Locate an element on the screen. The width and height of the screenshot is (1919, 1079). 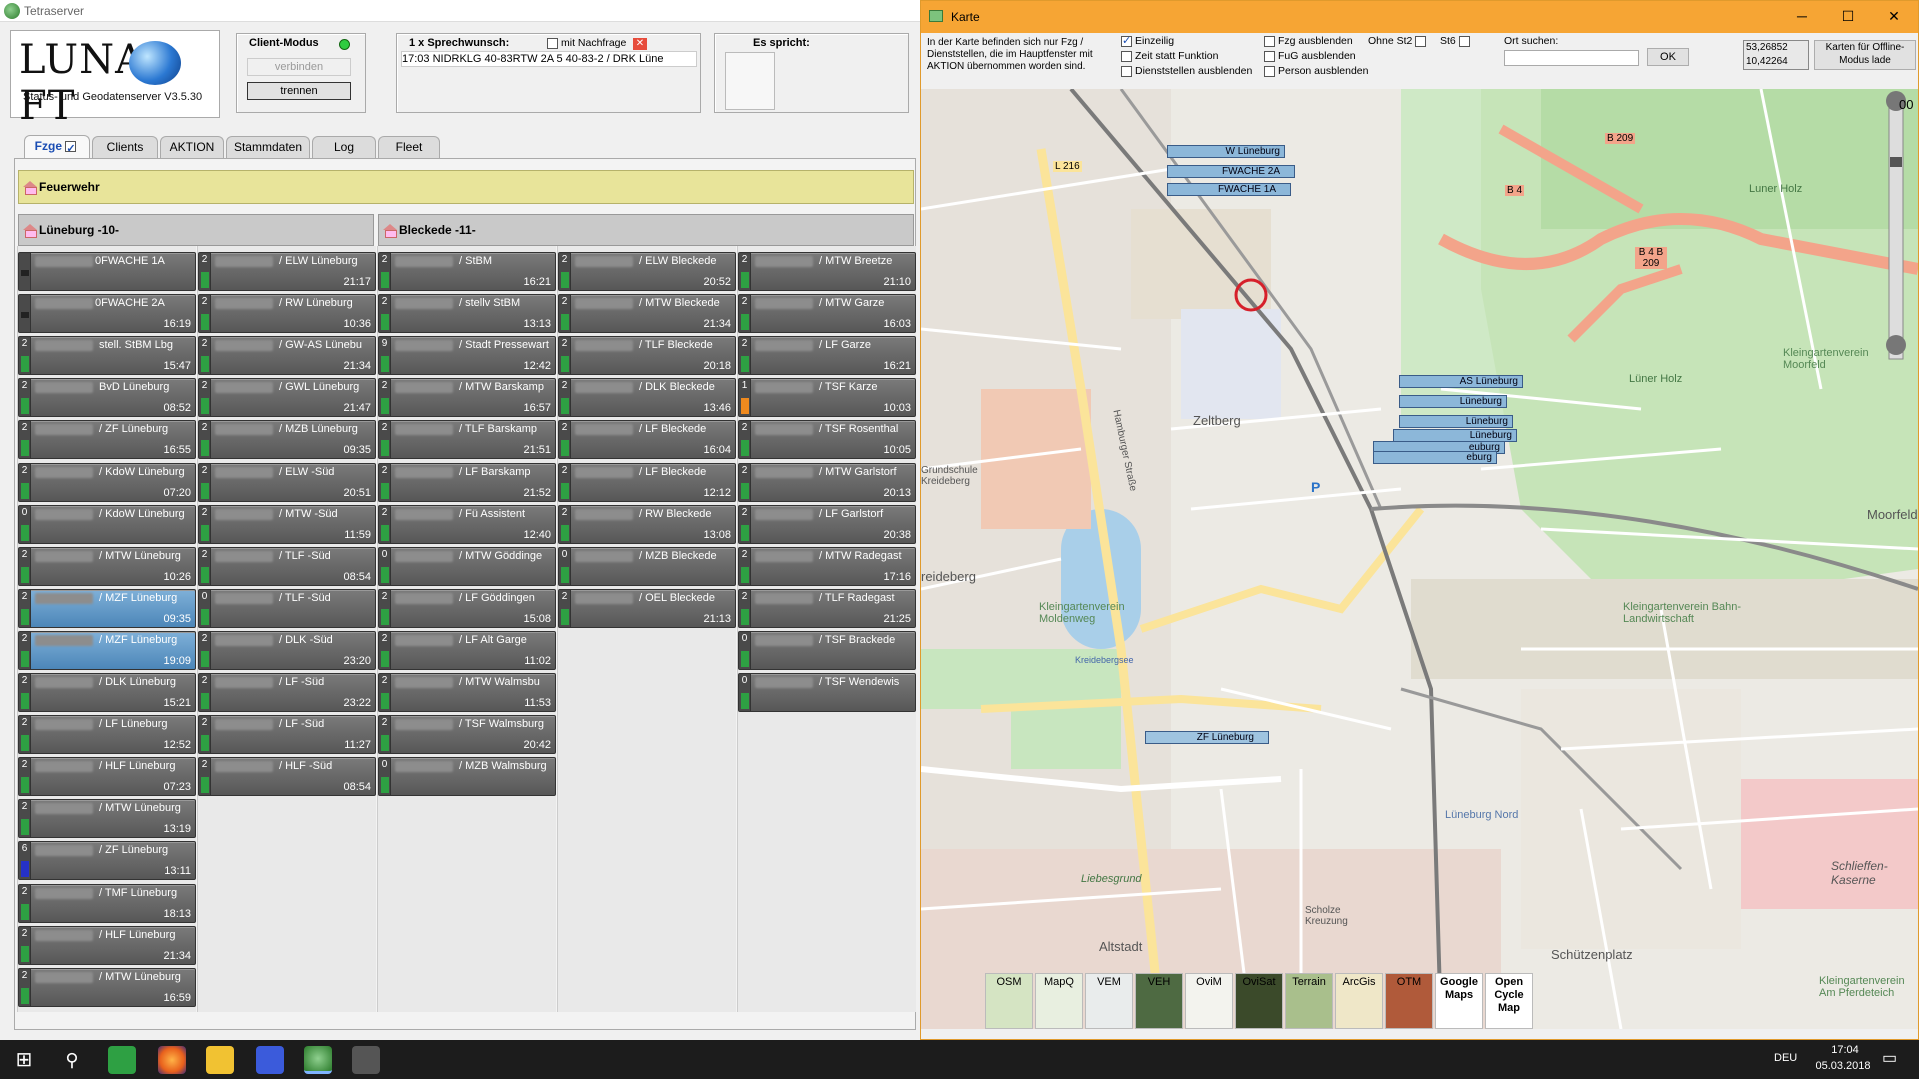
map-layer-button: VEH is located at coordinates (1159, 1001).